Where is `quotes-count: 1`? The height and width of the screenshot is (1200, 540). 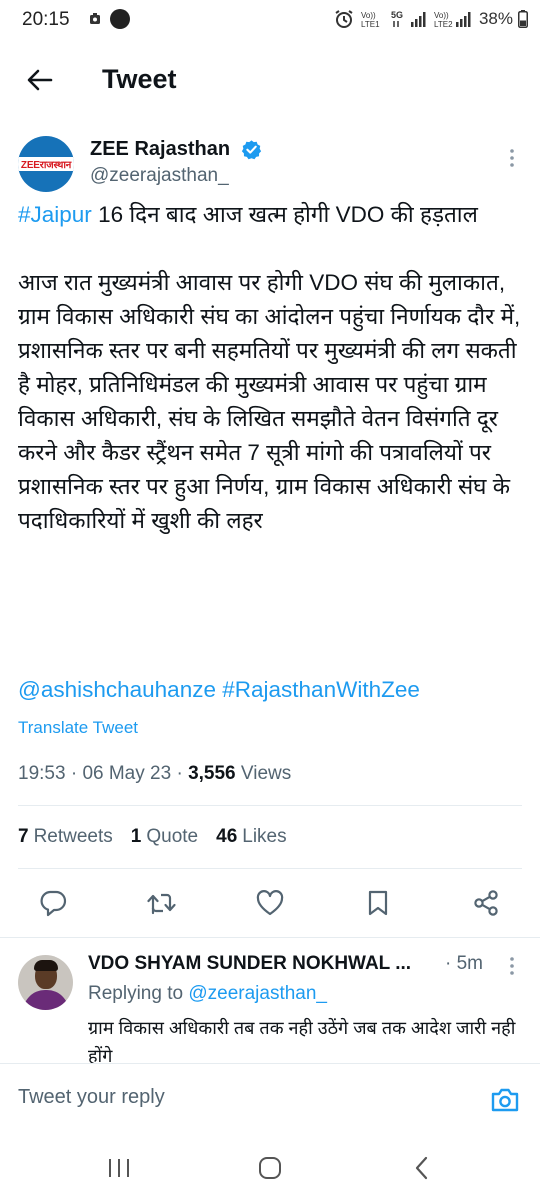
quotes-count: 1 is located at coordinates (136, 836).